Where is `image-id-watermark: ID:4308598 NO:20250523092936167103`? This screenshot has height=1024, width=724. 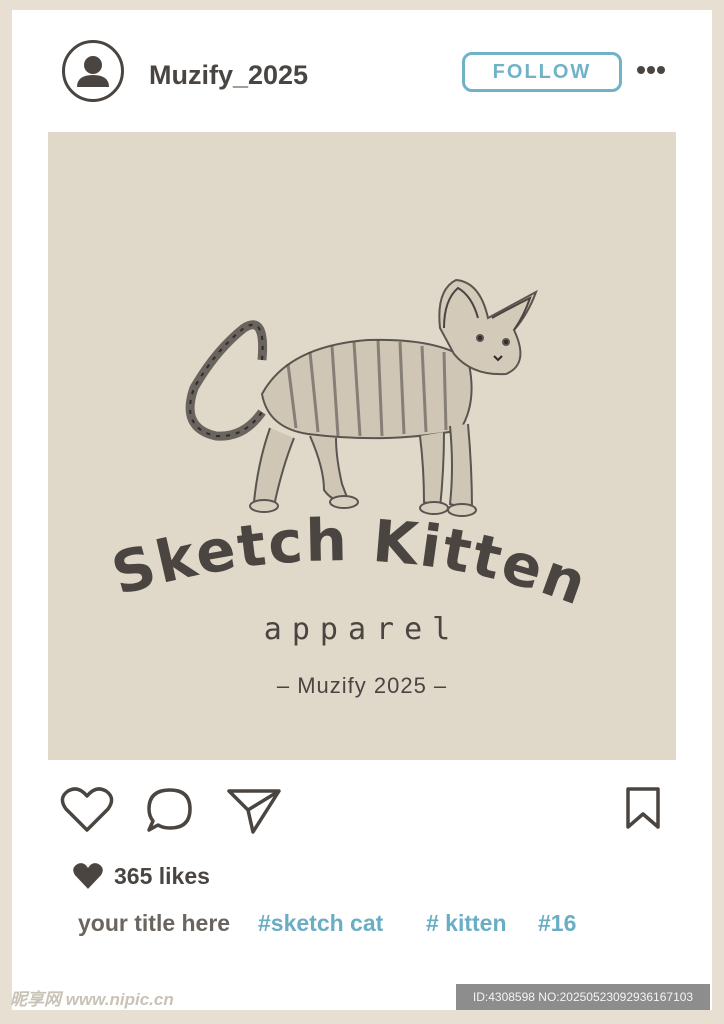 image-id-watermark: ID:4308598 NO:20250523092936167103 is located at coordinates (583, 997).